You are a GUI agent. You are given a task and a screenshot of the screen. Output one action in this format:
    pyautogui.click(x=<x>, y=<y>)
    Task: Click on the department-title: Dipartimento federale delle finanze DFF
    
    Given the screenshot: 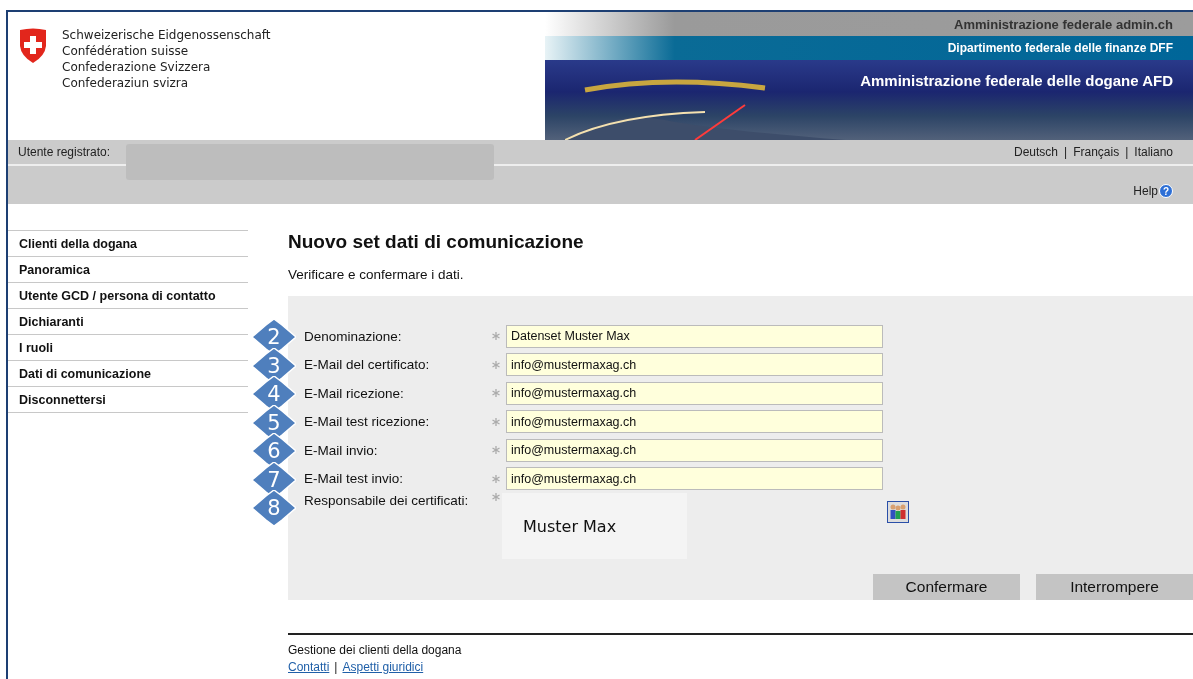 What is the action you would take?
    pyautogui.click(x=1060, y=48)
    